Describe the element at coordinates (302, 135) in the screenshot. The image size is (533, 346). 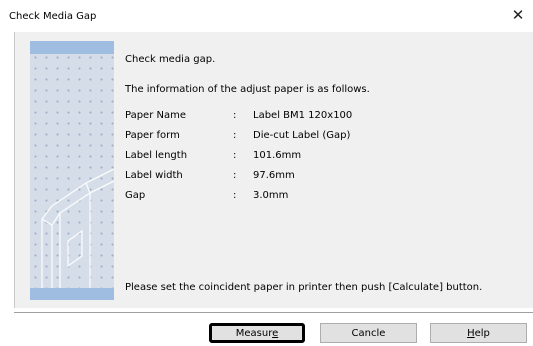
I see `row-value: Die-cut Label (Gap)` at that location.